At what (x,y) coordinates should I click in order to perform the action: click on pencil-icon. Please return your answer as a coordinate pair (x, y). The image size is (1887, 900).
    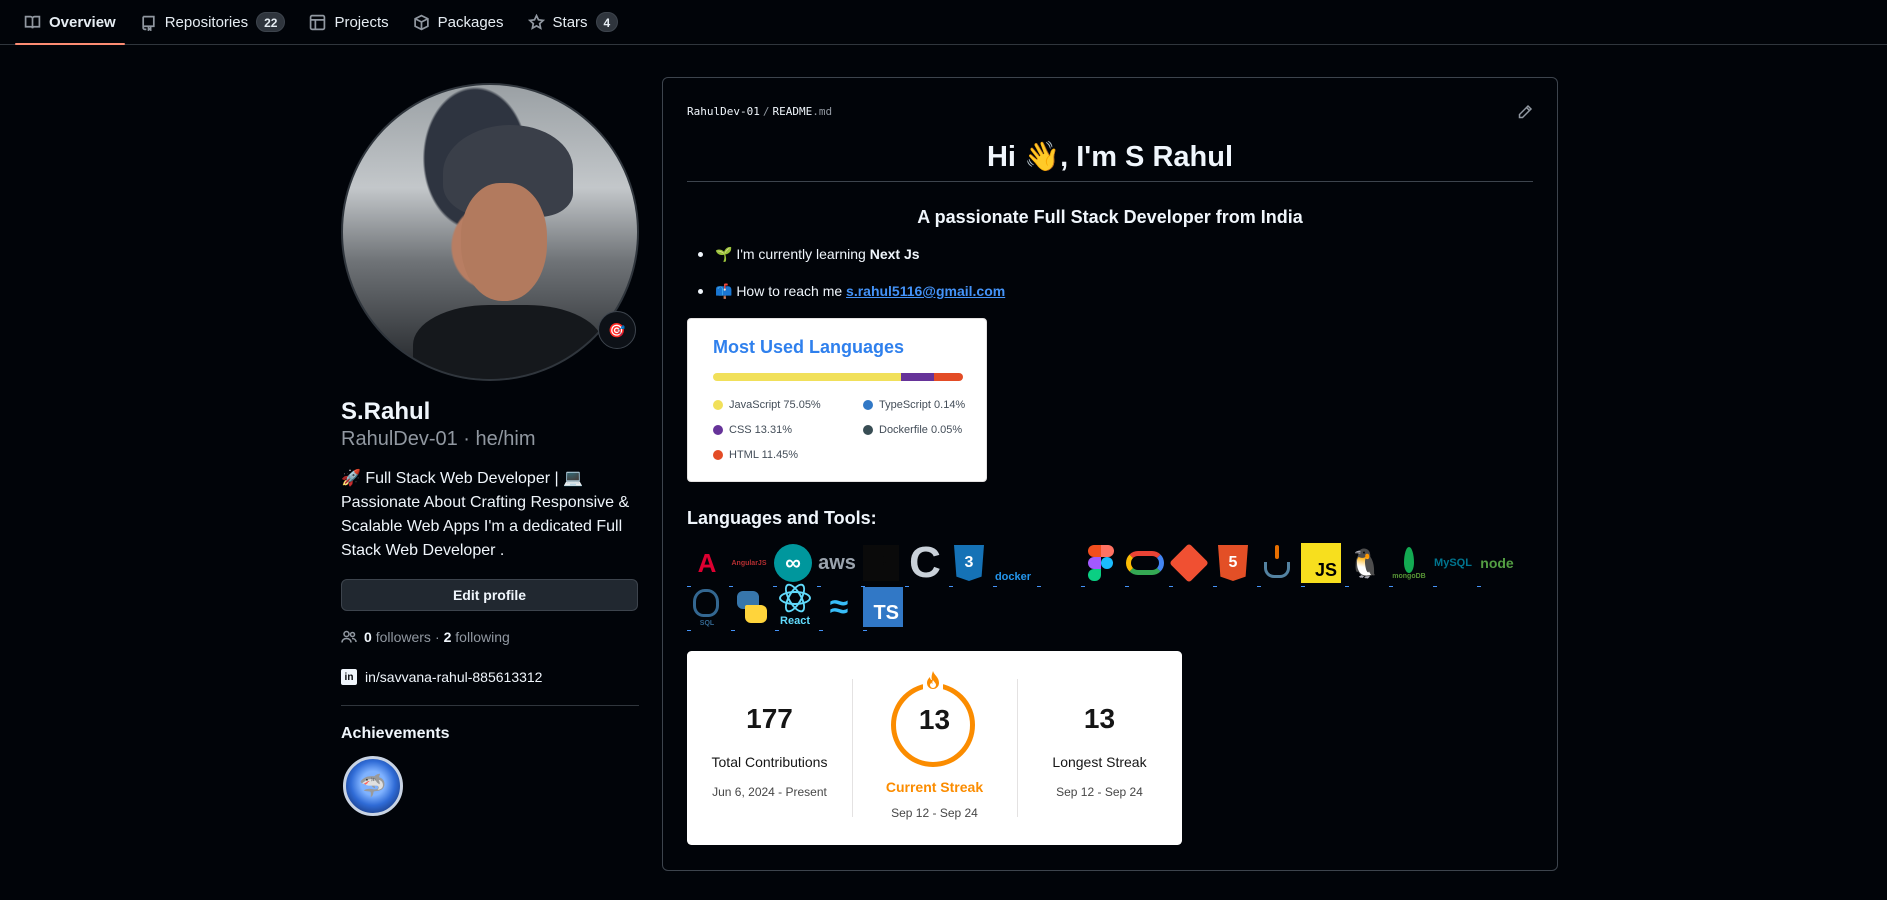
    Looking at the image, I should click on (1525, 111).